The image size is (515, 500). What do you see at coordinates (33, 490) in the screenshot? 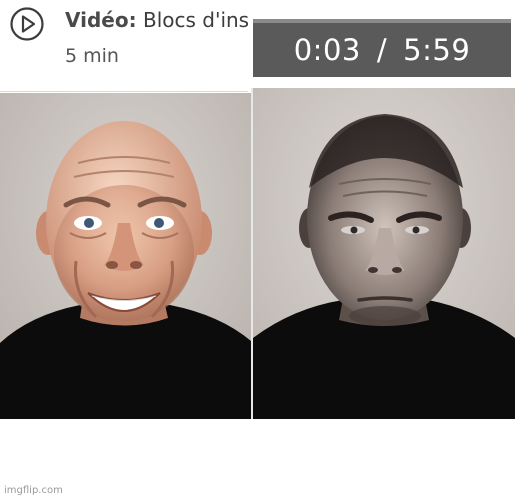
I see `imgflip-watermark: imgflip.com` at bounding box center [33, 490].